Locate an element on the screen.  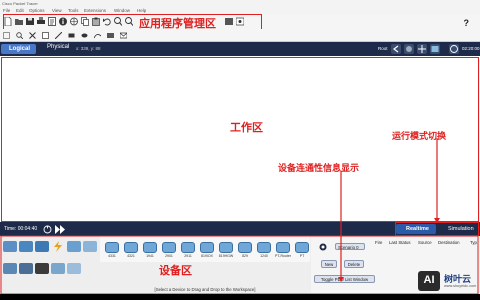
column-fire: Fire is located at coordinates (379, 242).